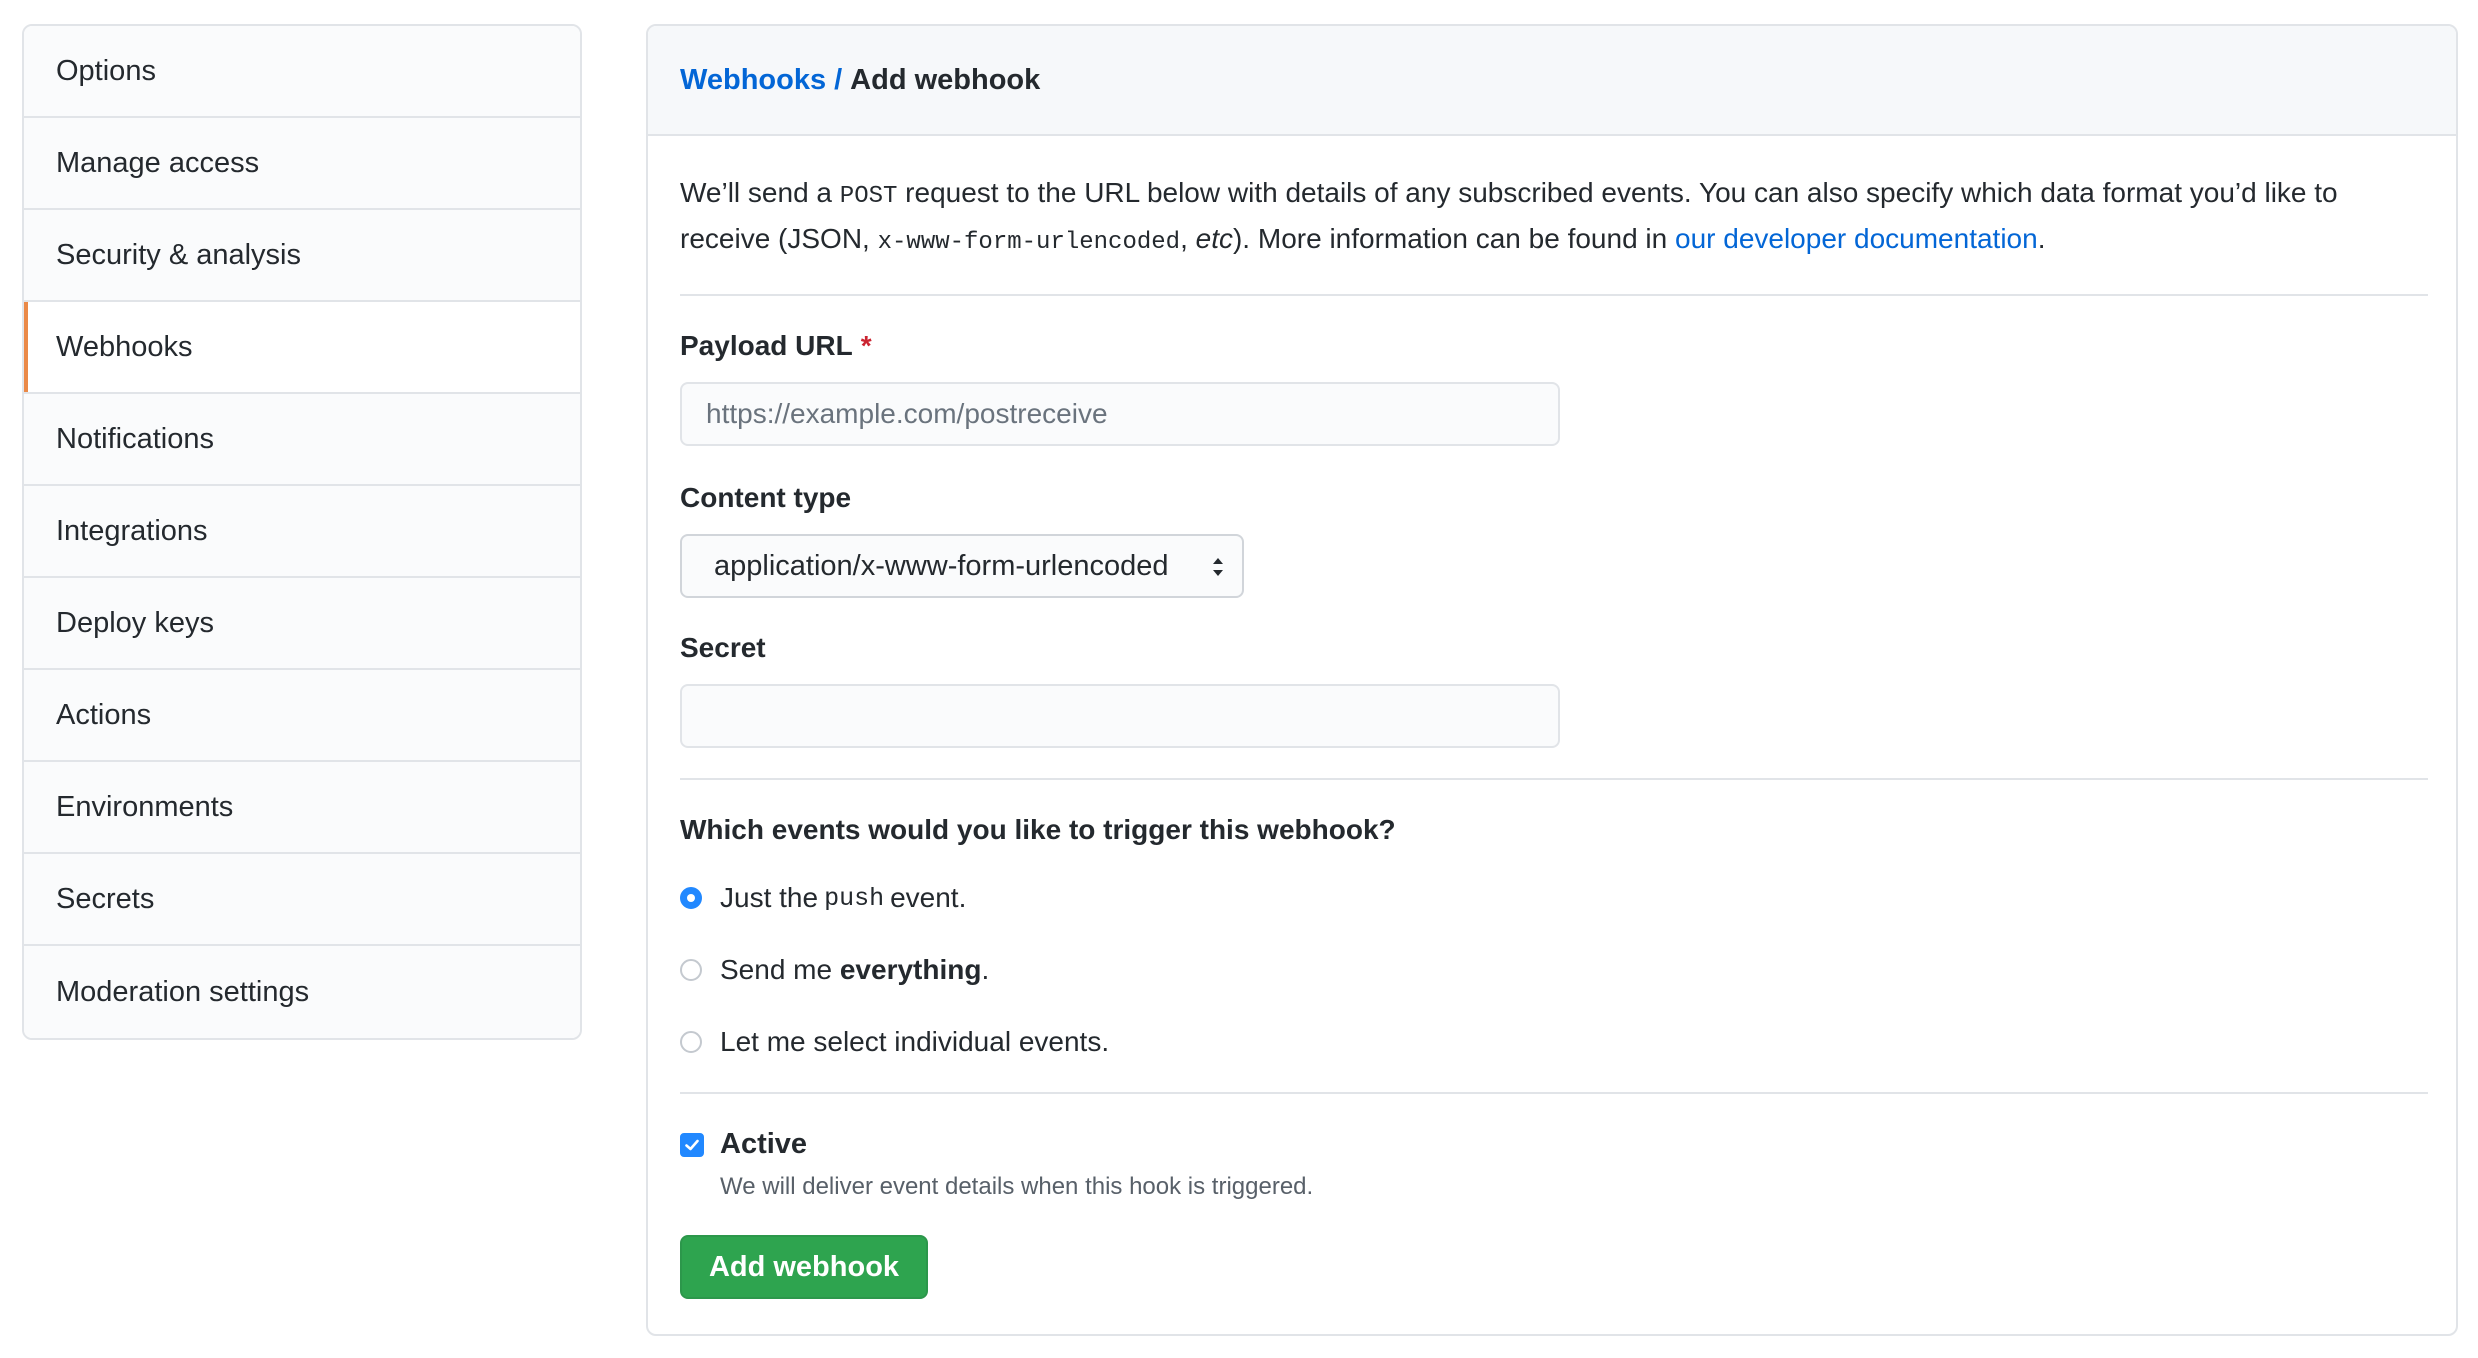 Image resolution: width=2478 pixels, height=1358 pixels. Describe the element at coordinates (124, 346) in the screenshot. I see `sidebar-item-label: Webhooks` at that location.